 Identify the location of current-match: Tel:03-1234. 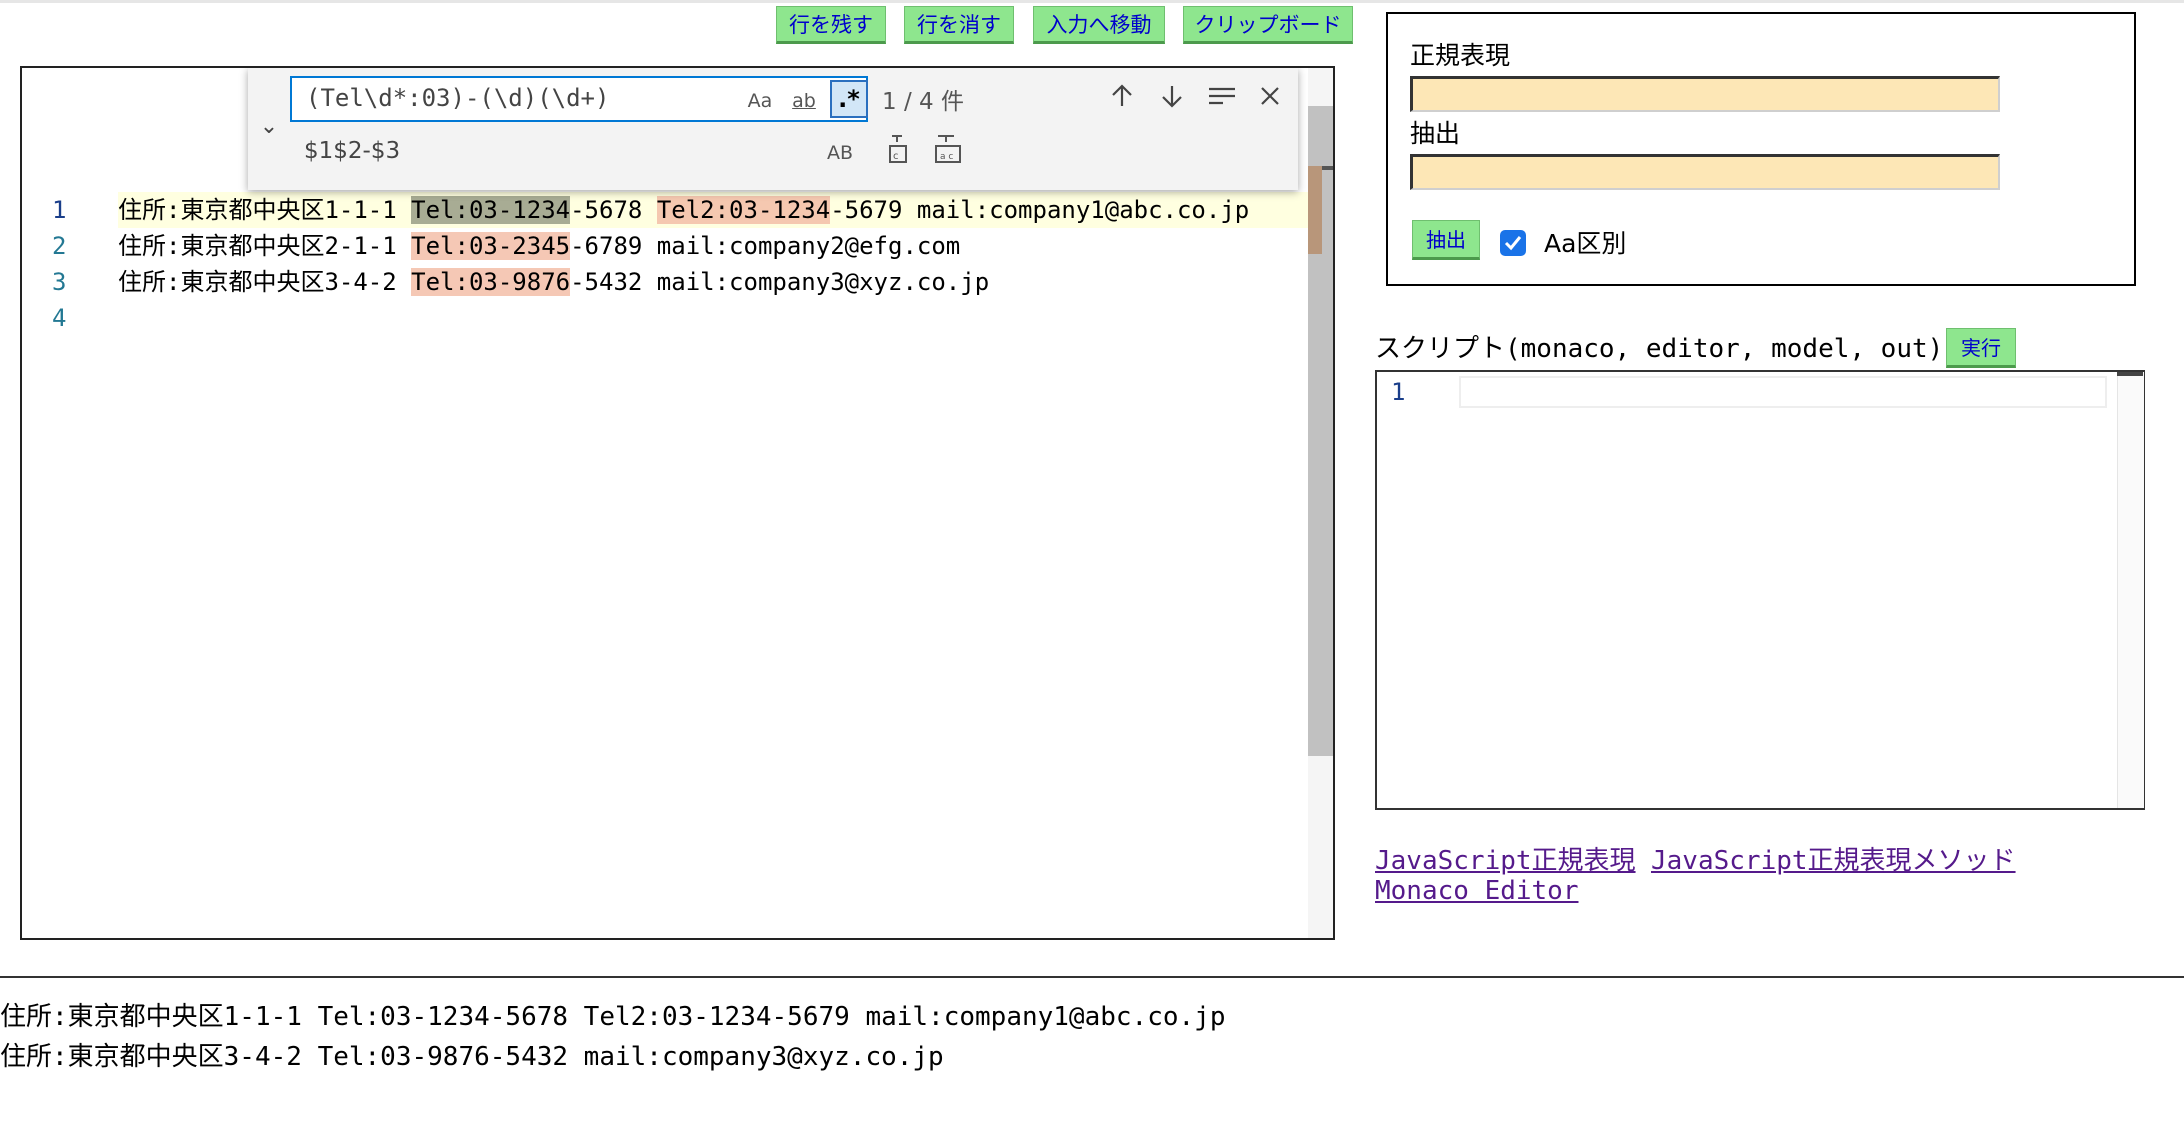
(491, 210).